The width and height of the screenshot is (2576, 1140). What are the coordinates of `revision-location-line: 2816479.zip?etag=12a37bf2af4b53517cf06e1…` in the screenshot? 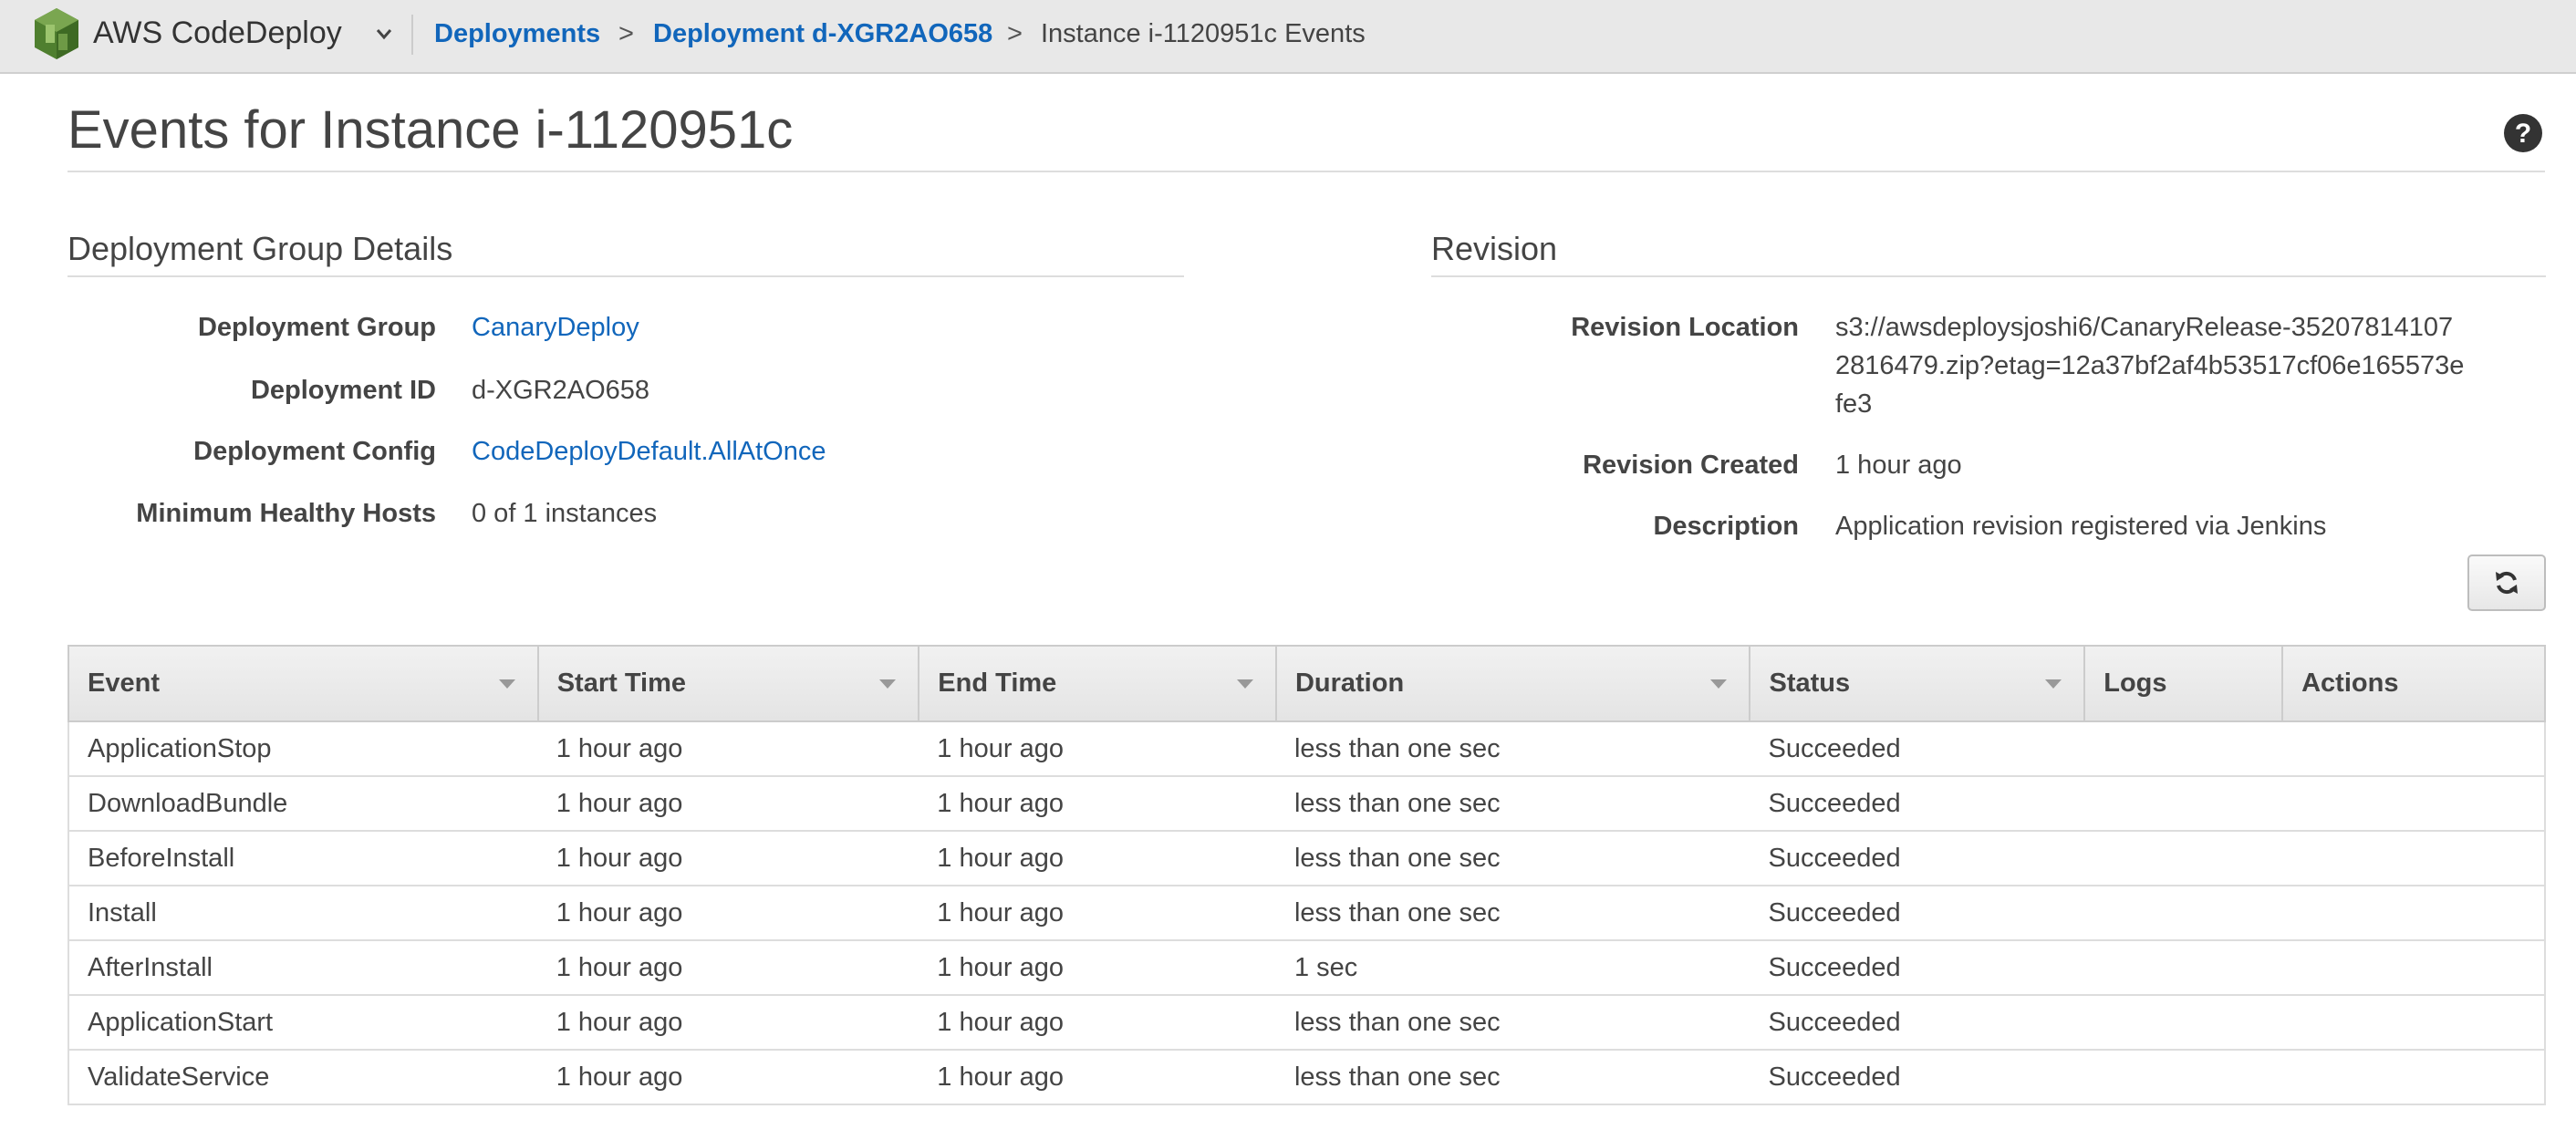 It's located at (2150, 366).